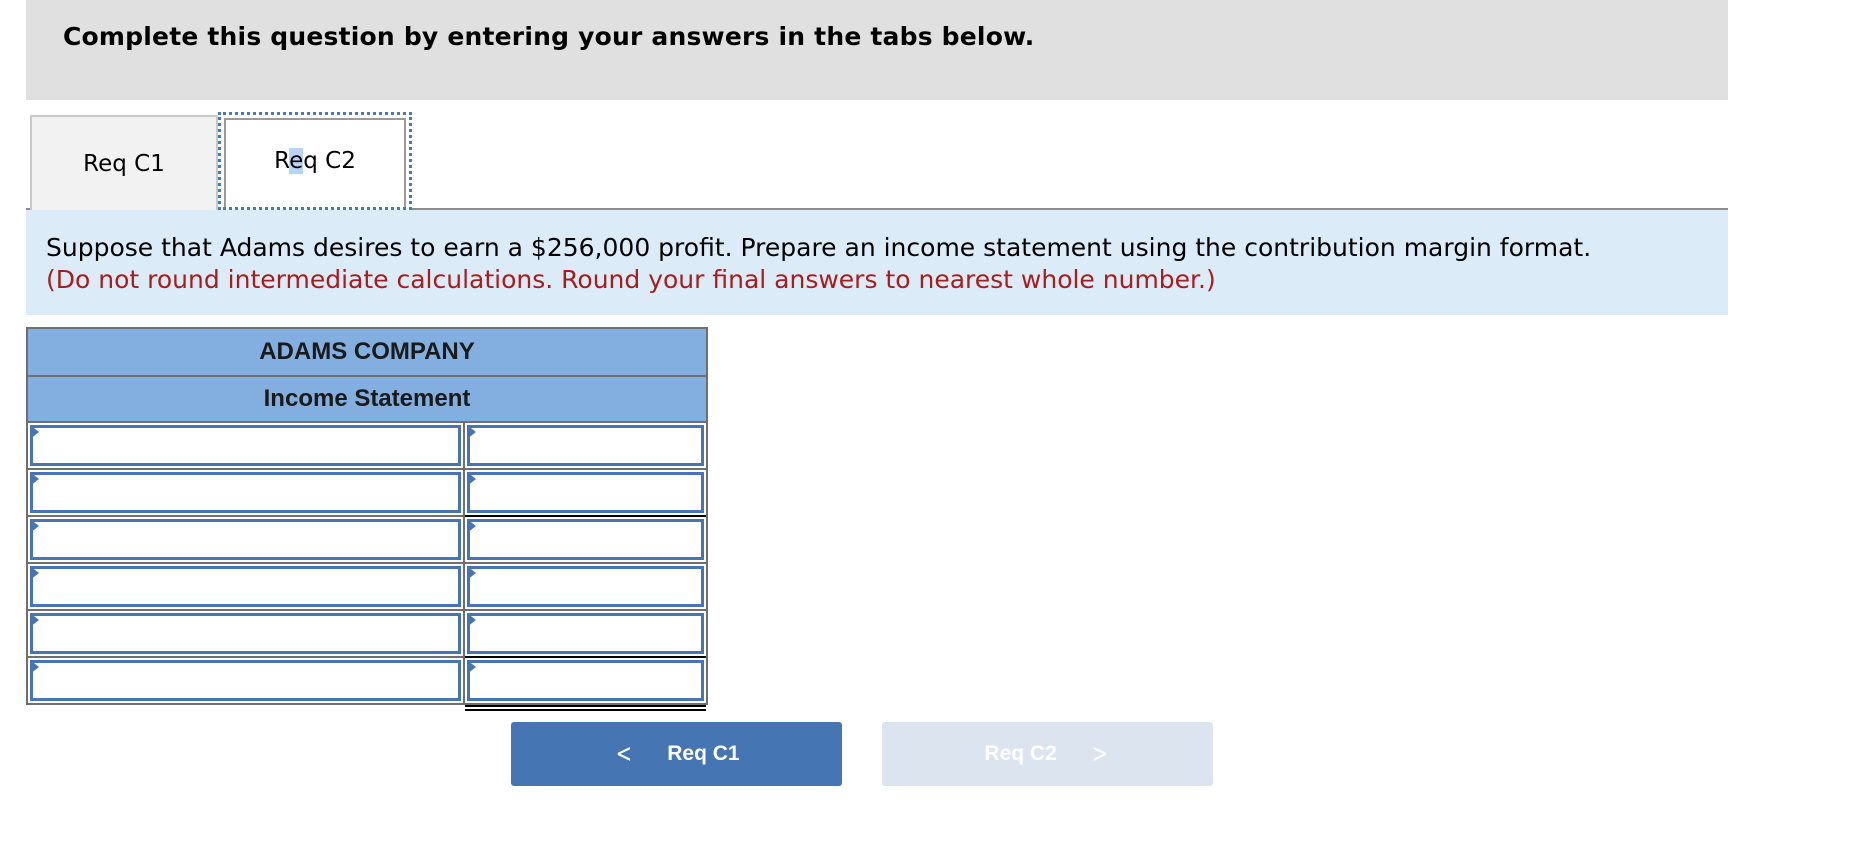 This screenshot has height=866, width=1870. I want to click on tab-req-c2: Req C2, so click(315, 161).